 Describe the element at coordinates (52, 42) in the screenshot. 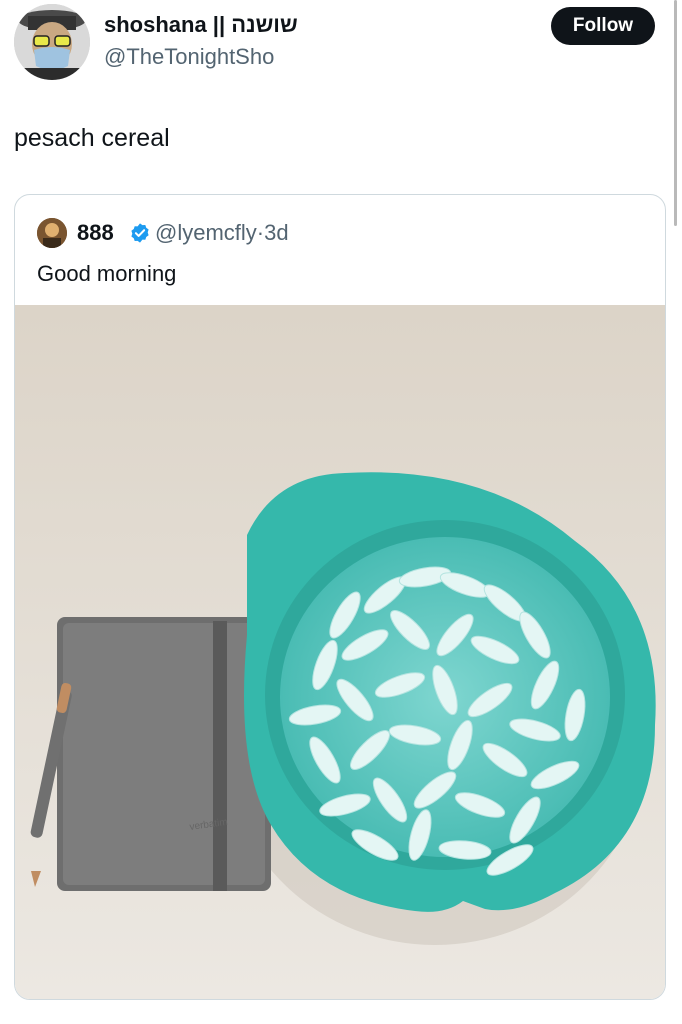

I see `author-avatar` at that location.